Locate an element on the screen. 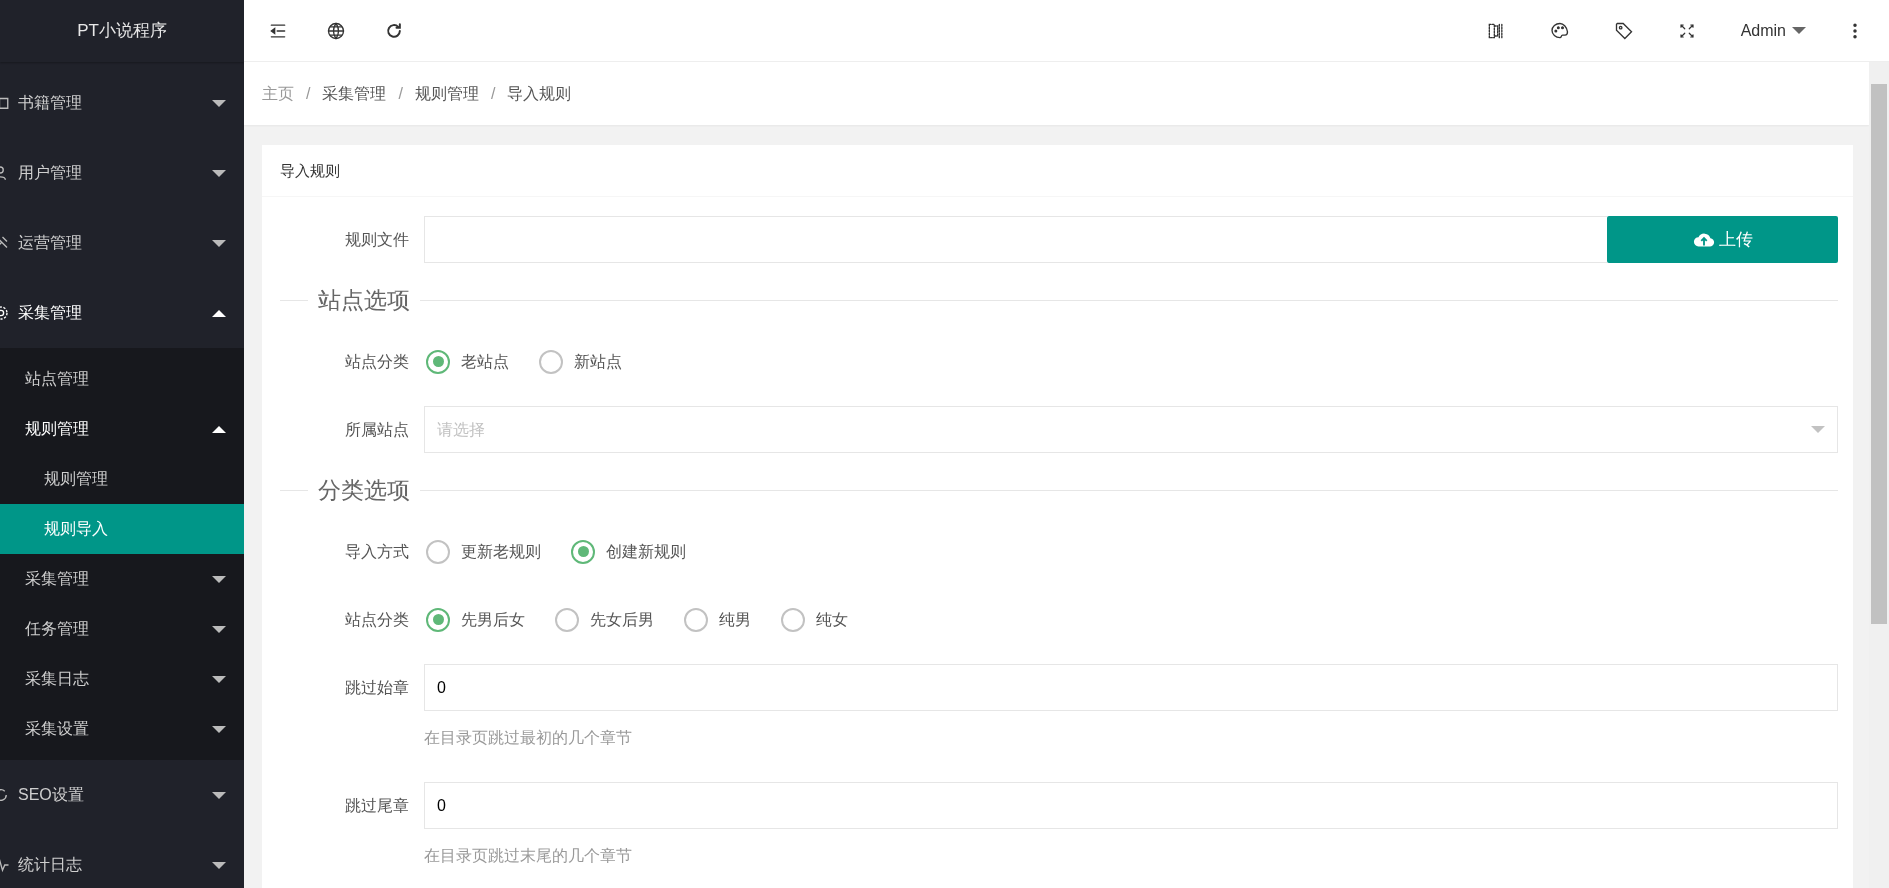 The image size is (1889, 888). section-title: 分类选项 is located at coordinates (364, 490).